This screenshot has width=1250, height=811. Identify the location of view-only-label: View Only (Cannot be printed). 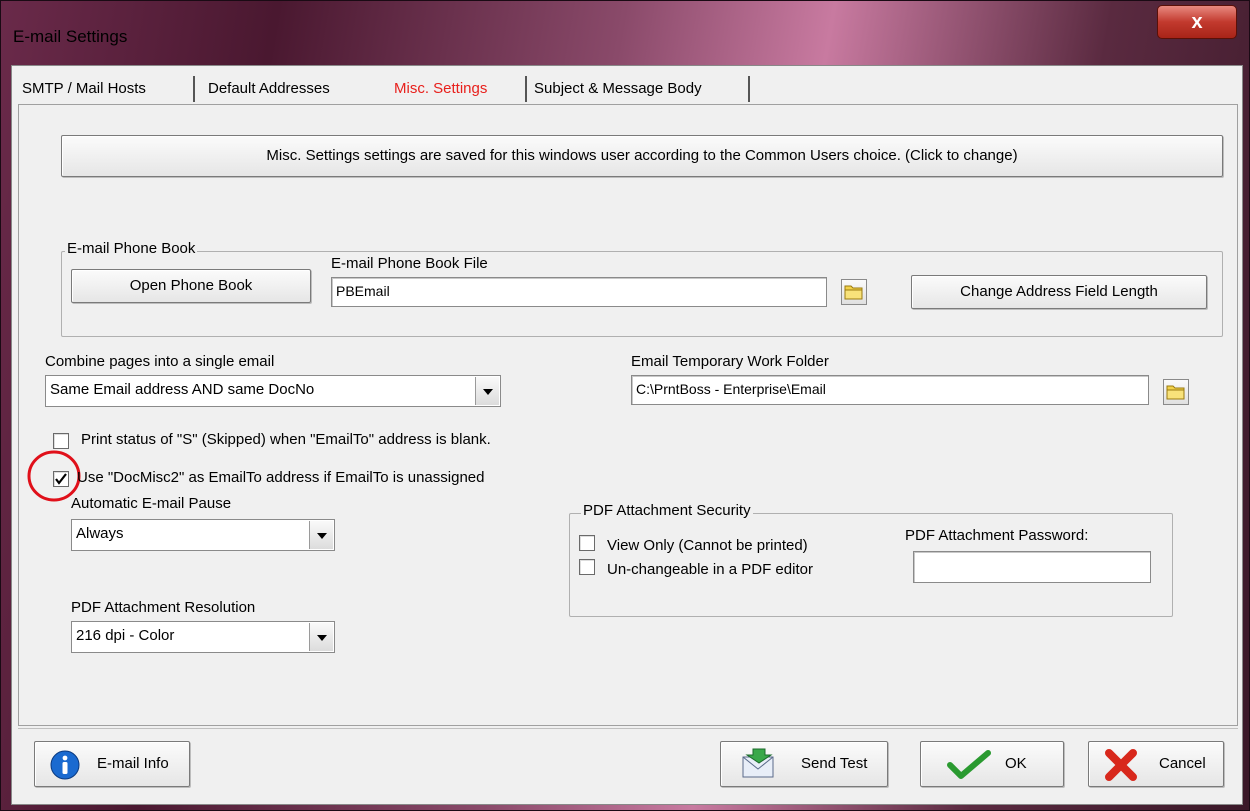
(707, 545).